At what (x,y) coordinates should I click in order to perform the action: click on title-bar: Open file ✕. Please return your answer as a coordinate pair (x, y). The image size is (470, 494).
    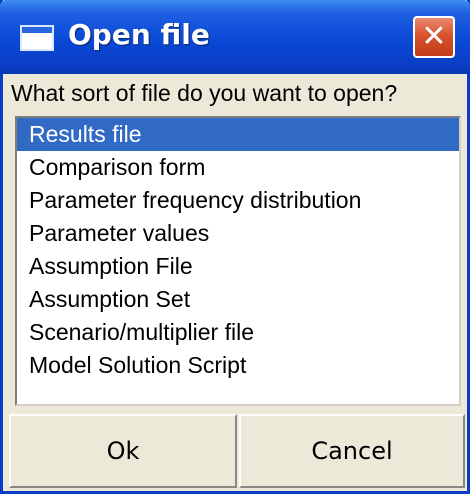
    Looking at the image, I should click on (235, 37).